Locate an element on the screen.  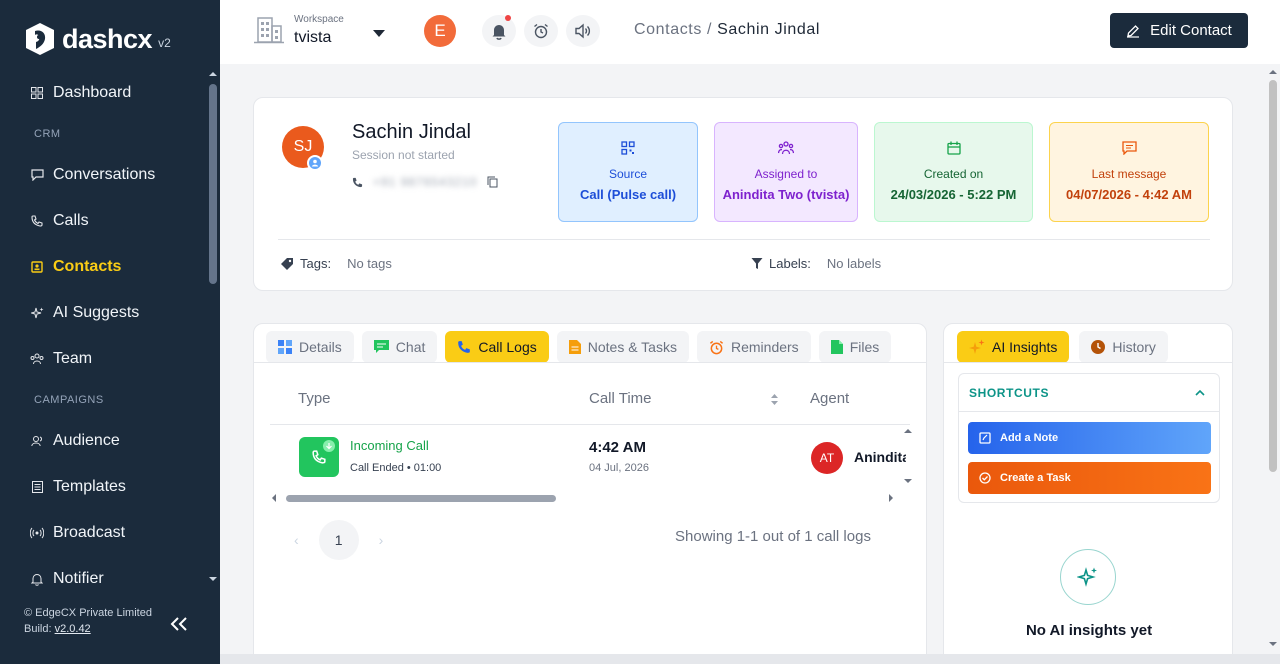
logo: dashcx v2 is located at coordinates (97, 39).